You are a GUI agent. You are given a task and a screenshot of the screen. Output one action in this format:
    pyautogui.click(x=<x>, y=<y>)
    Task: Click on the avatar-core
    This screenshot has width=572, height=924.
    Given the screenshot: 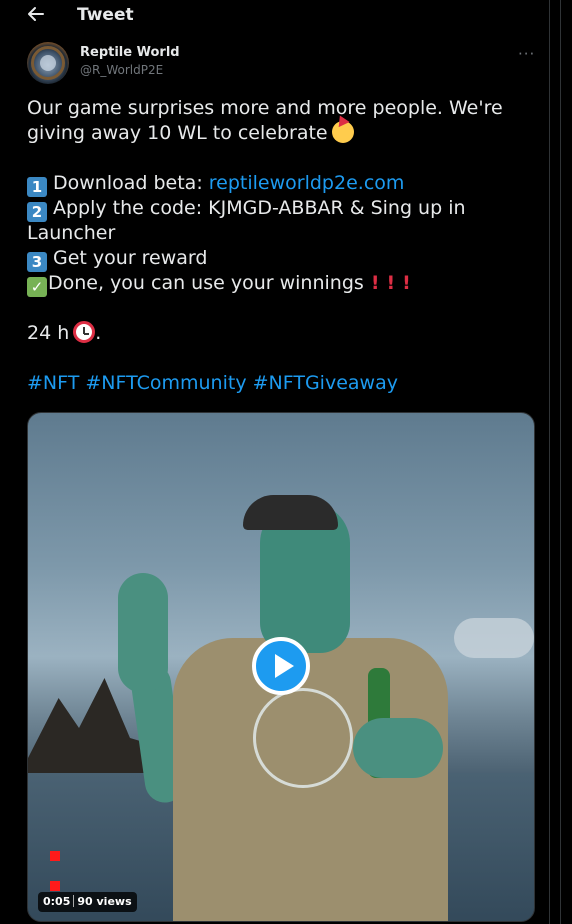 What is the action you would take?
    pyautogui.click(x=48, y=63)
    